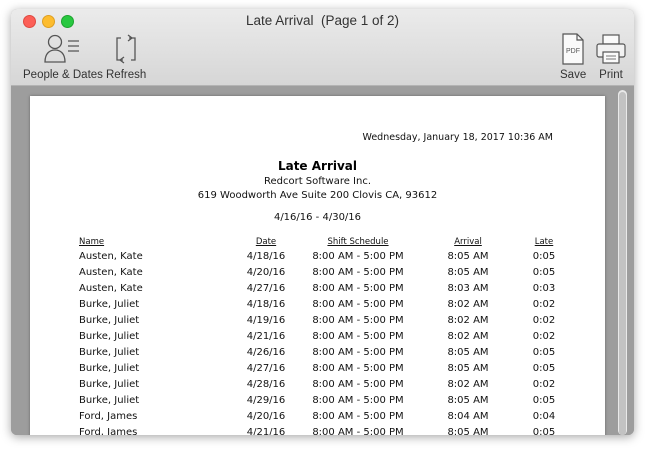 This screenshot has width=650, height=451. What do you see at coordinates (266, 352) in the screenshot?
I see `cell-date: 4/26/16` at bounding box center [266, 352].